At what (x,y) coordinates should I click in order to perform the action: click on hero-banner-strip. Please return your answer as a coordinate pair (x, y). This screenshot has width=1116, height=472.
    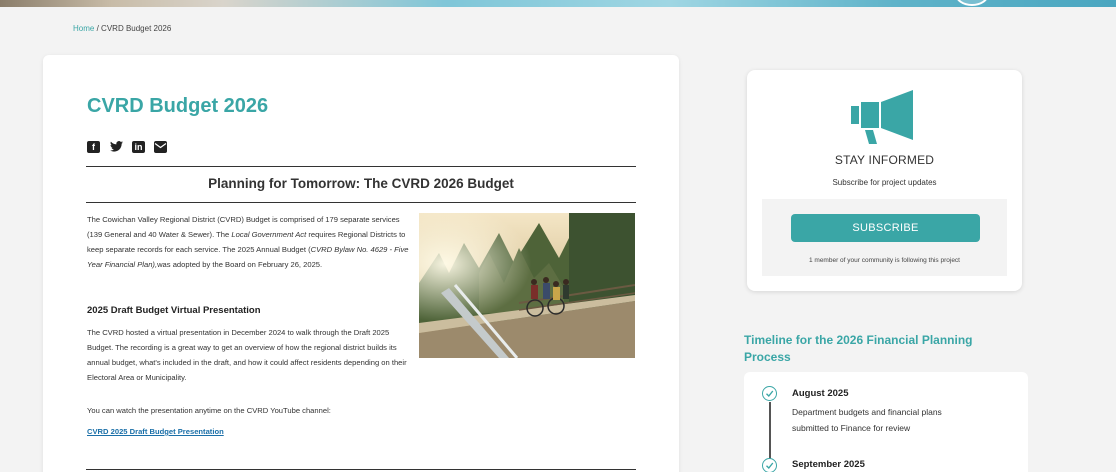
    Looking at the image, I should click on (558, 3).